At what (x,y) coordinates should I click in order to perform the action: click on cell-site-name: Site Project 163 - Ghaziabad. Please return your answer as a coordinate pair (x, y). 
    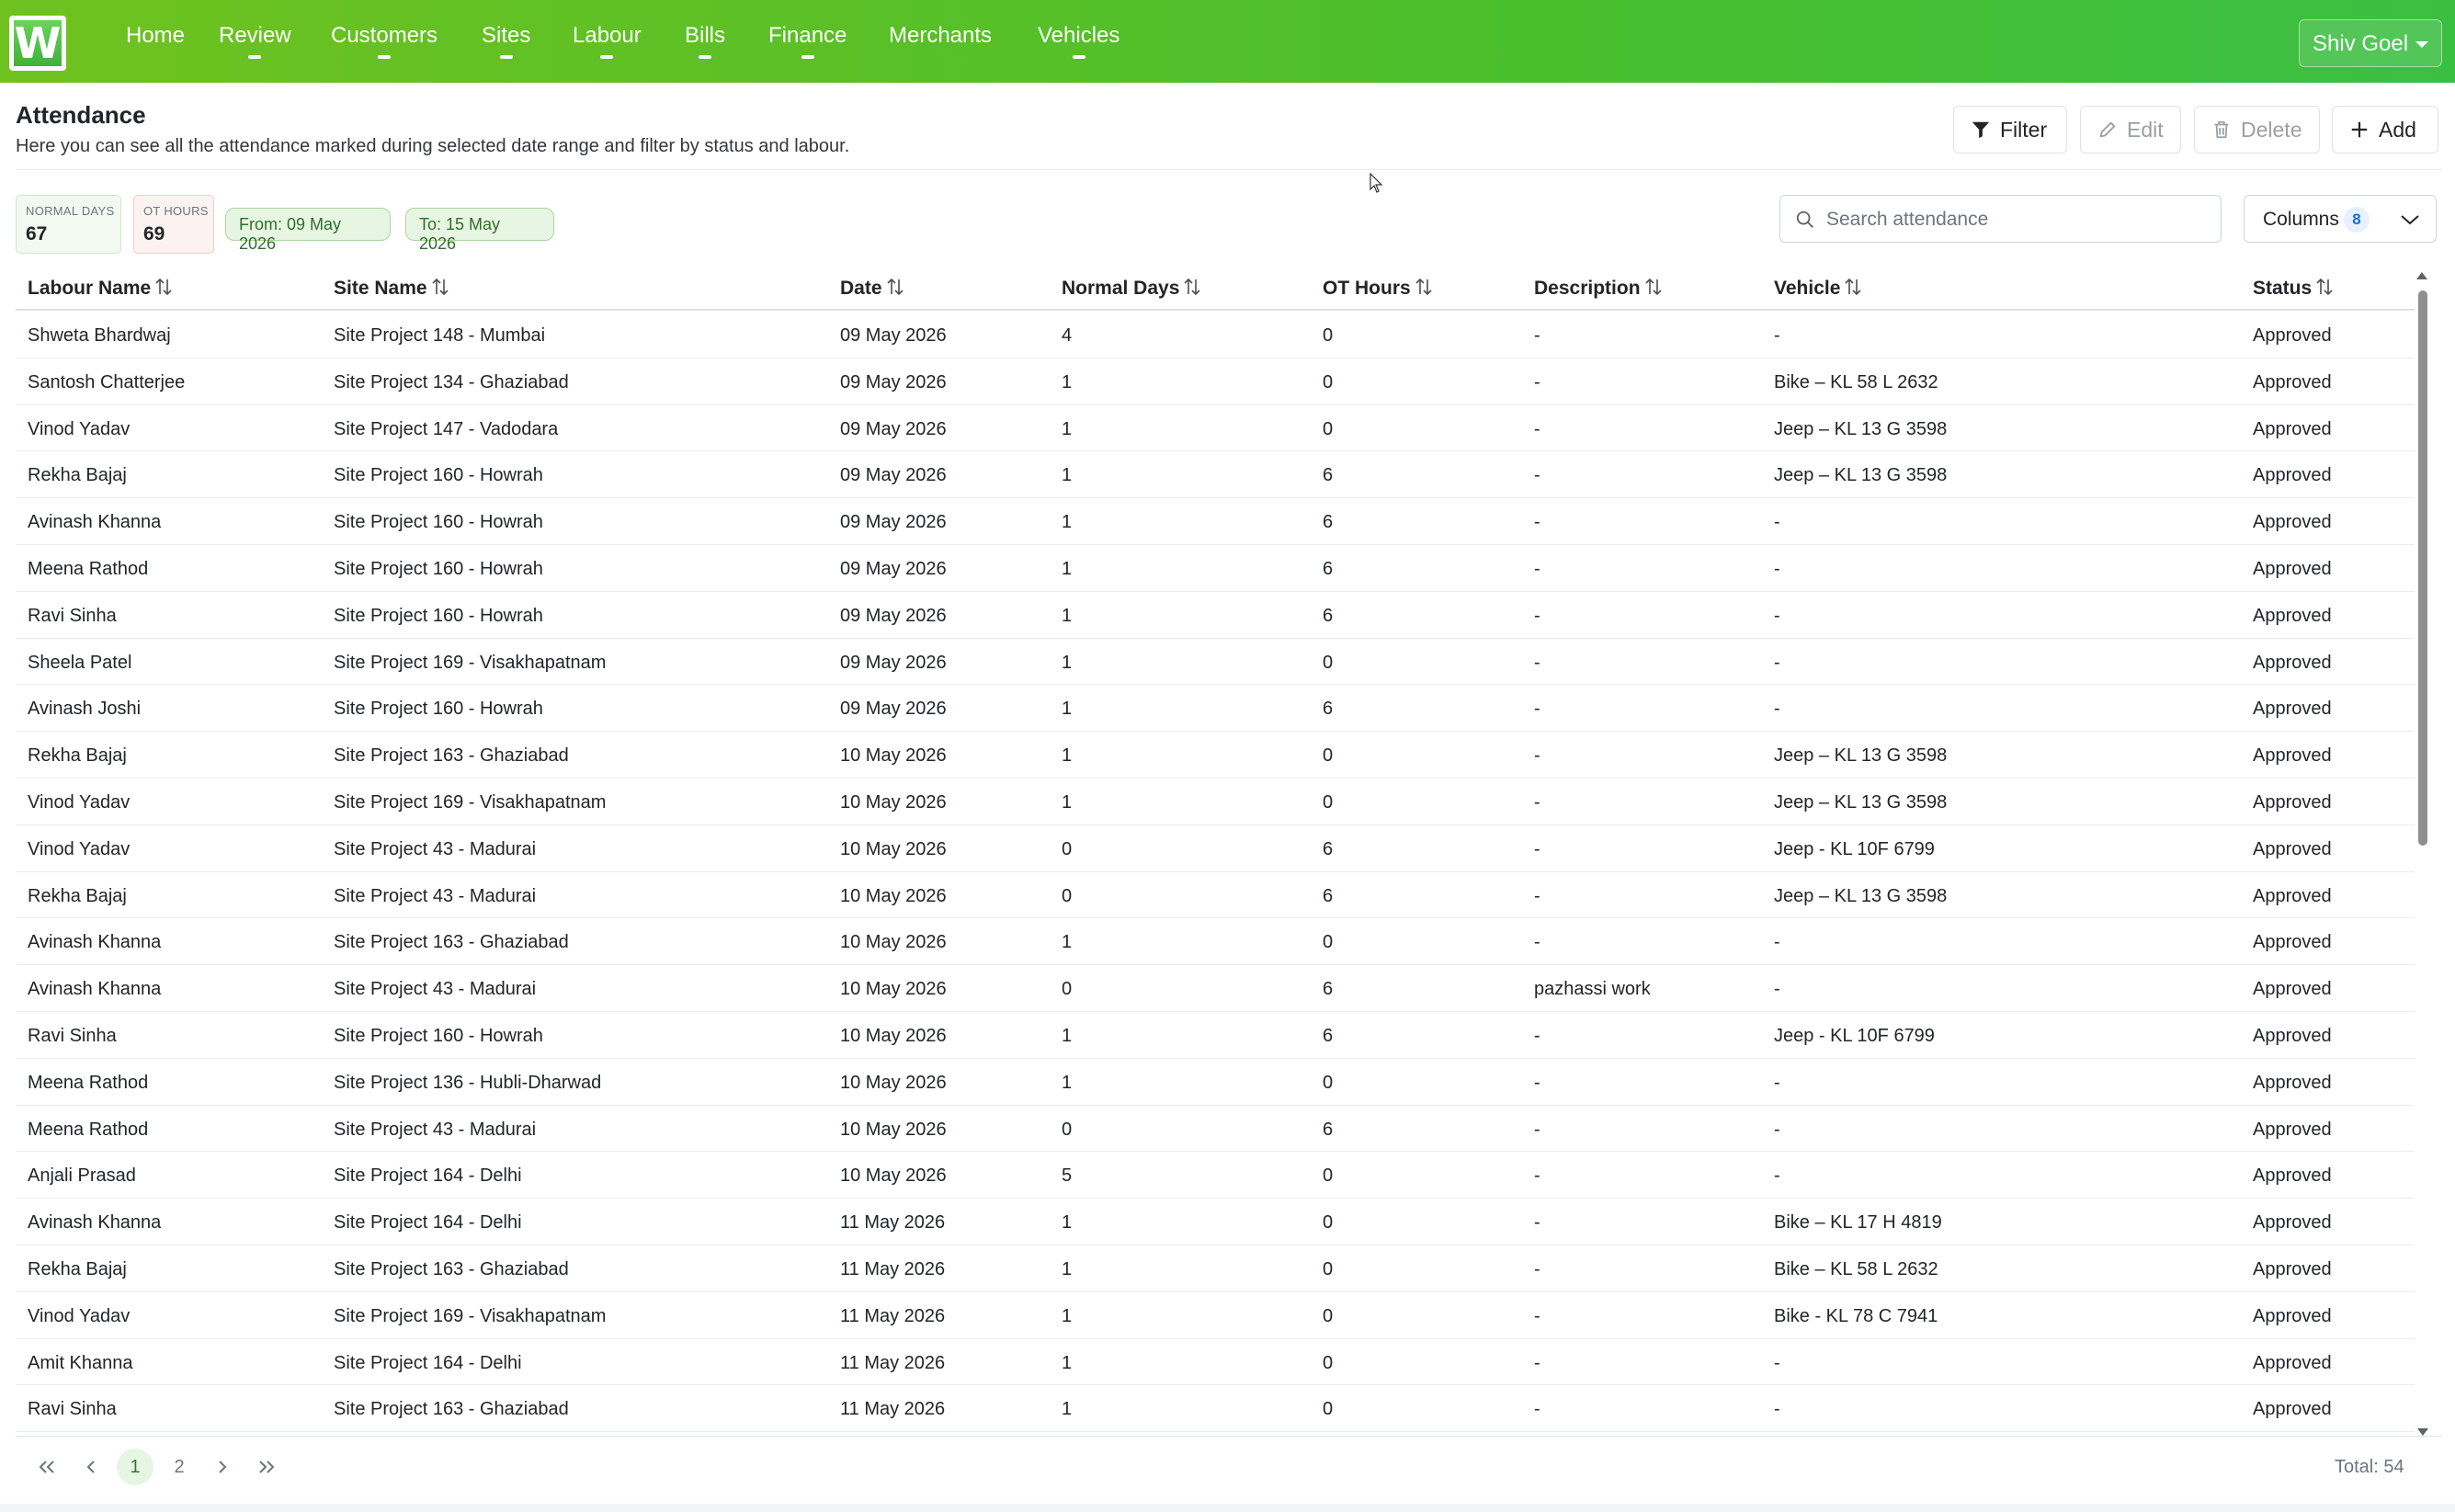
    Looking at the image, I should click on (451, 1269).